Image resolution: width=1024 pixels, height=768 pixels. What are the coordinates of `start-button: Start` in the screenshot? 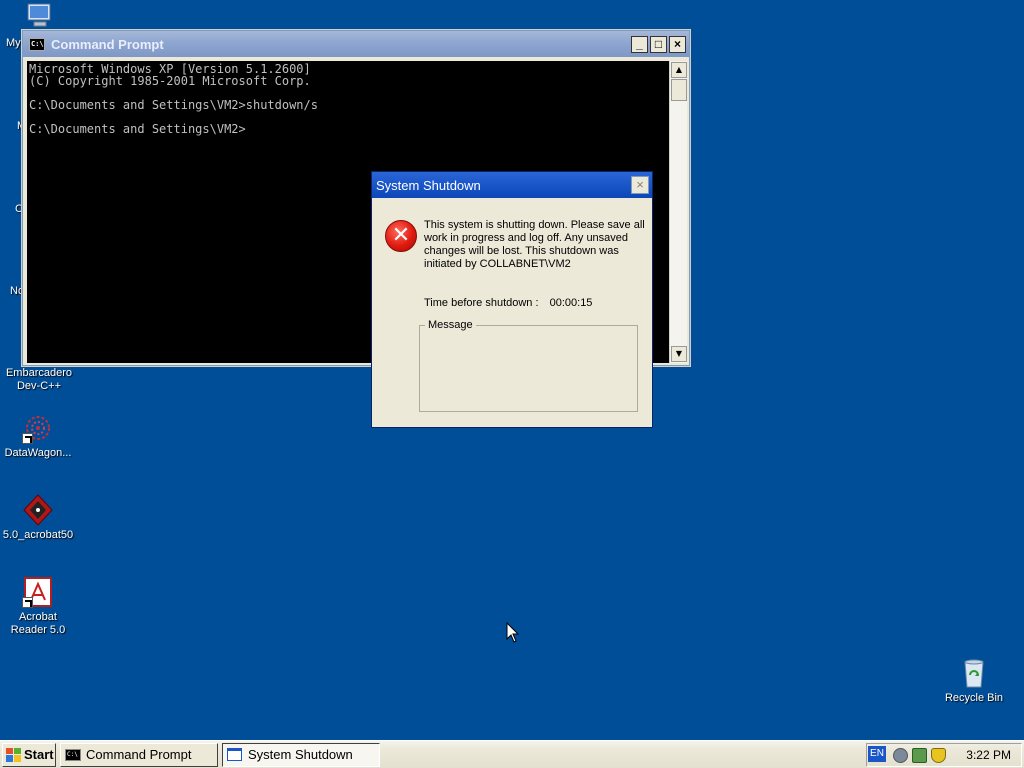 It's located at (29, 754).